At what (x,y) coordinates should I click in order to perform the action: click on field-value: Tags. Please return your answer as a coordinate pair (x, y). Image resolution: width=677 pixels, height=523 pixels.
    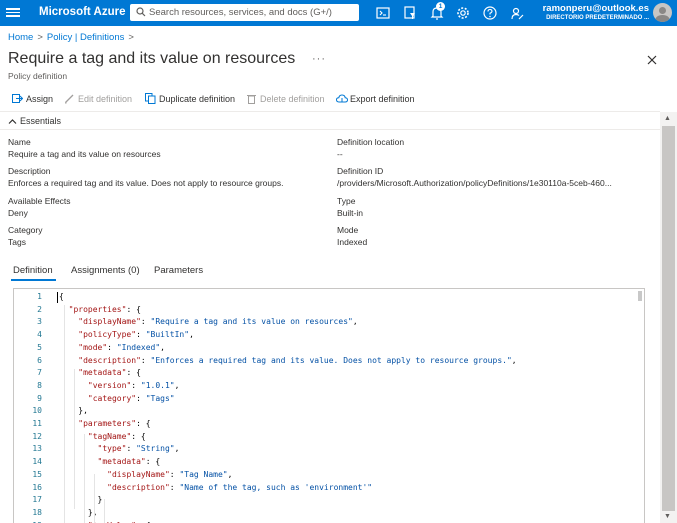
    Looking at the image, I should click on (17, 242).